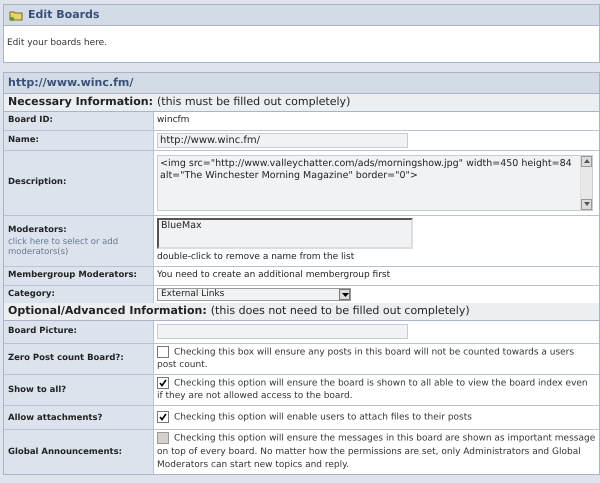  Describe the element at coordinates (78, 247) in the screenshot. I see `select-moderators-link: click here to select or add moderators(s)` at that location.